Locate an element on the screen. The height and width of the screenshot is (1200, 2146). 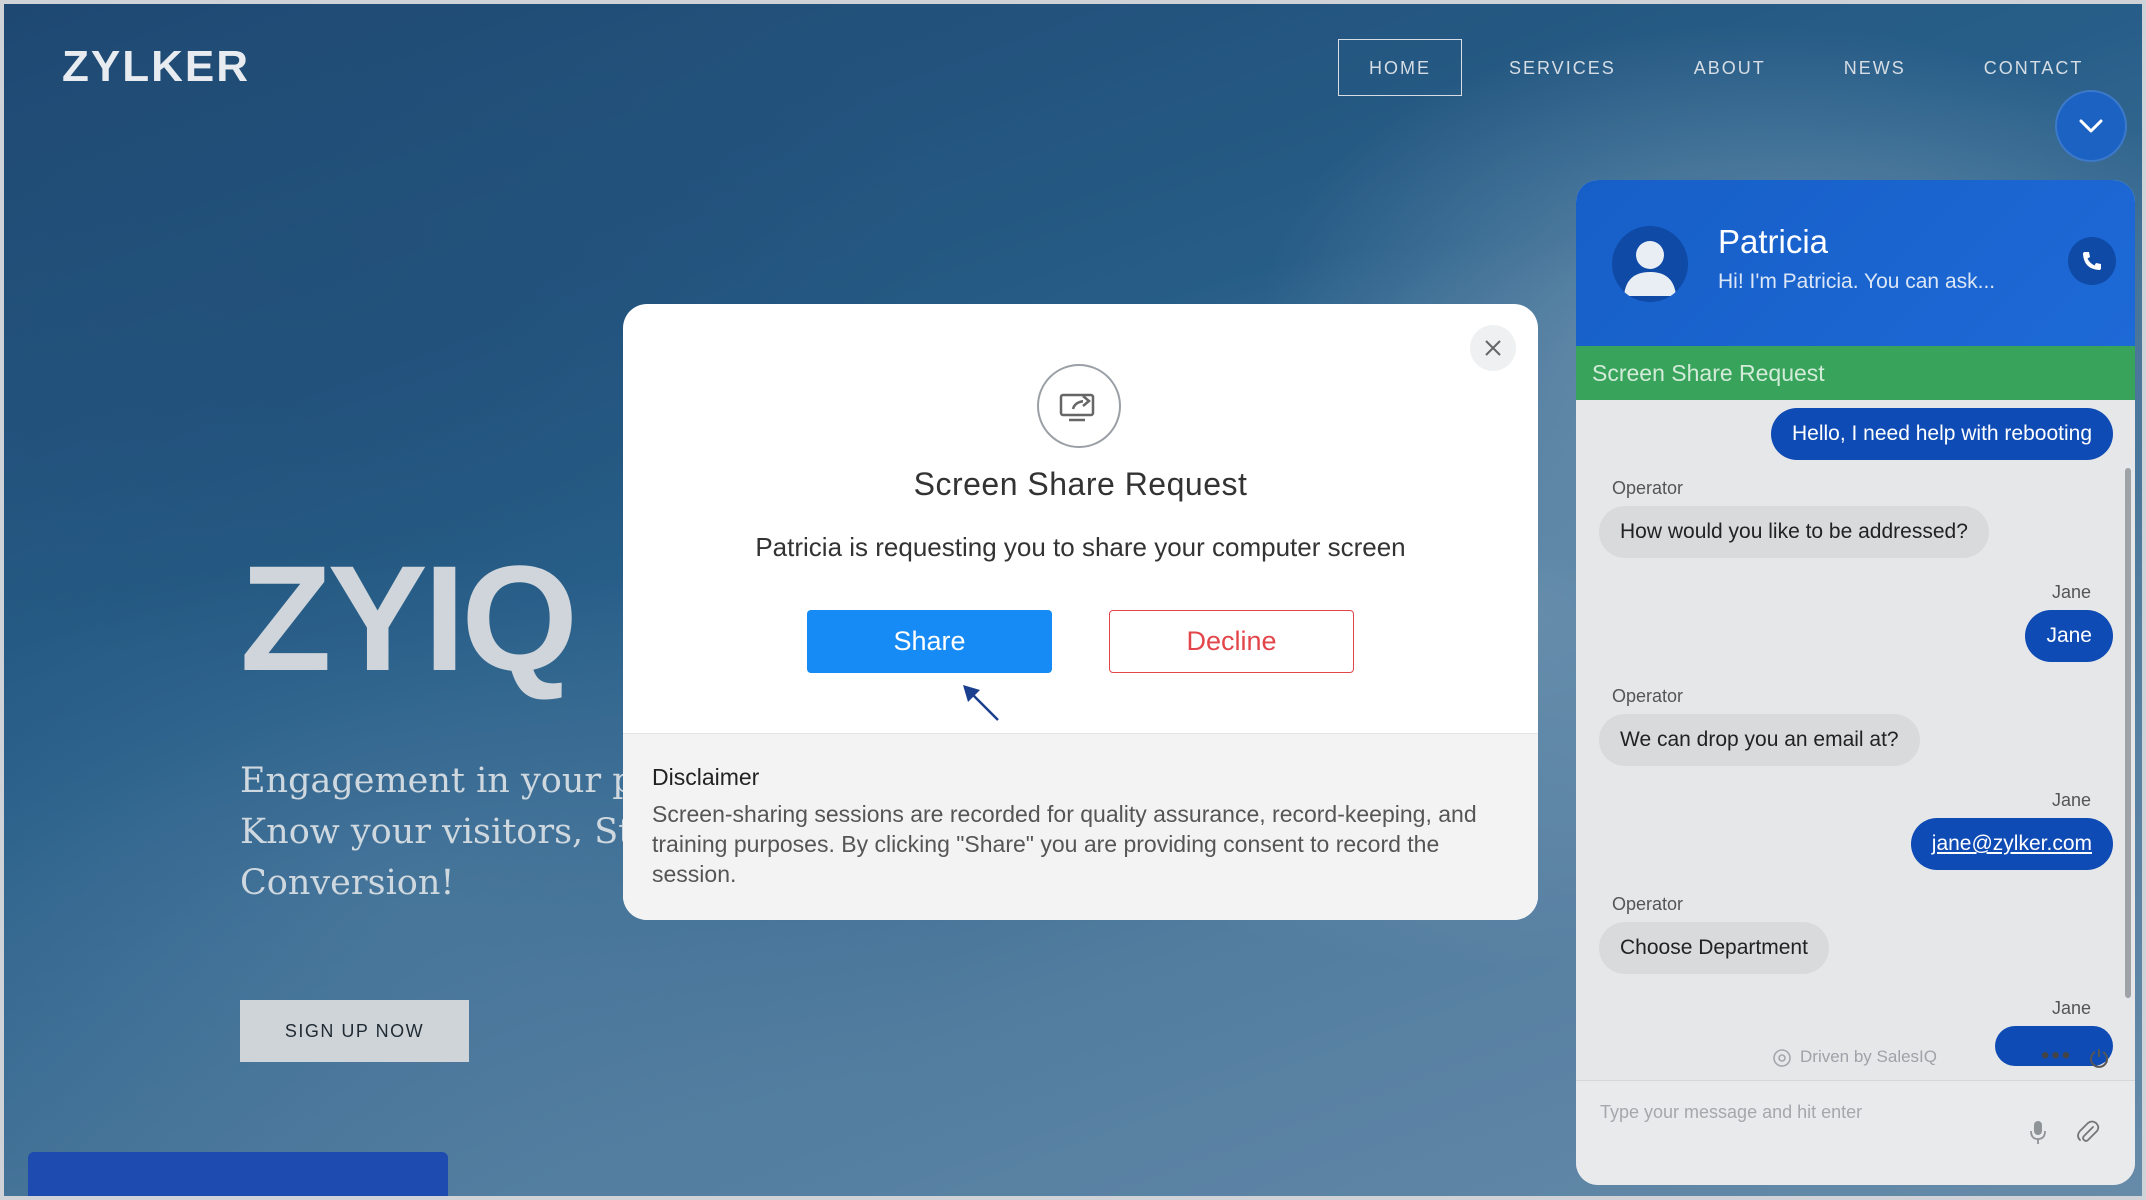
nav-services: SERVICES is located at coordinates (1562, 67).